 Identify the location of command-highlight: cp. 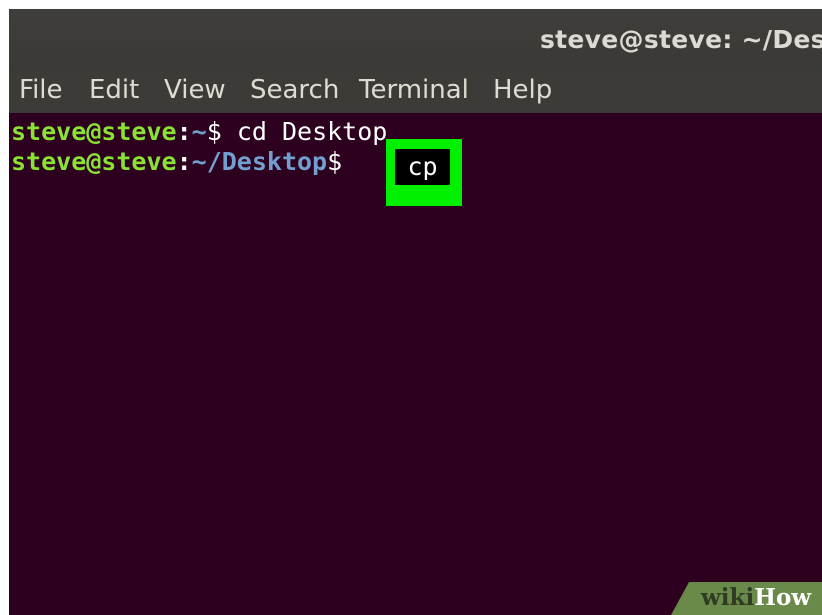
(424, 172).